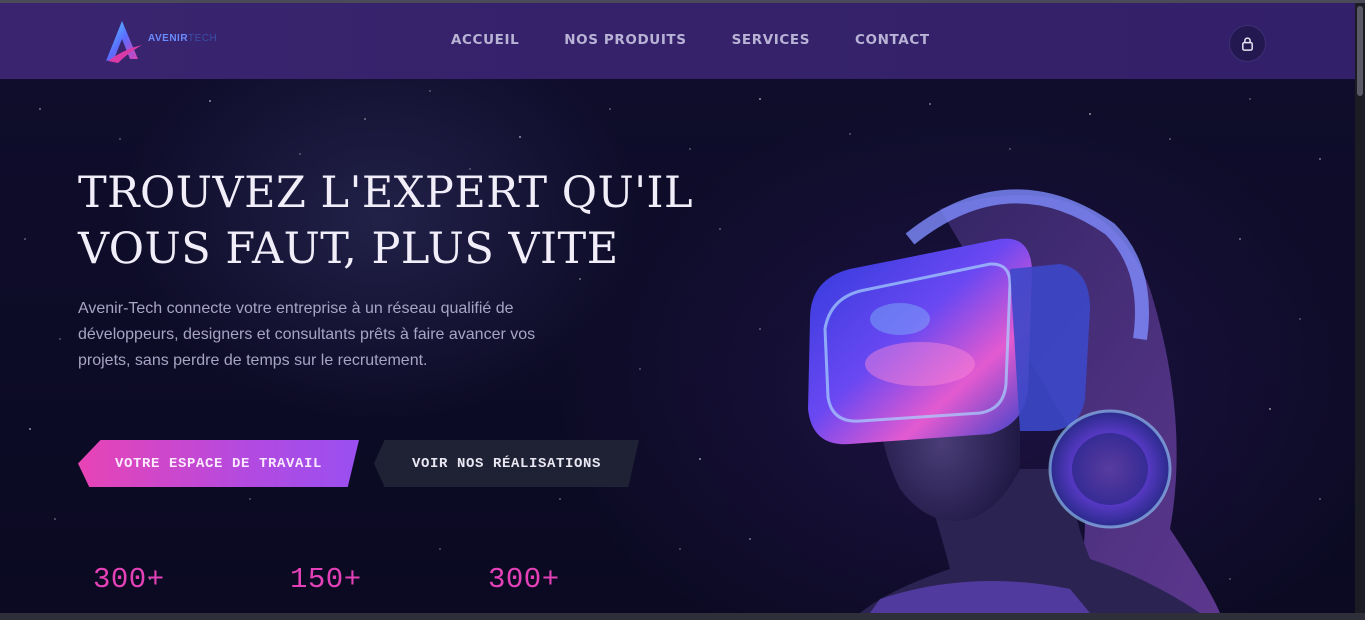  I want to click on workspace-button: VOTRE ESPACE DE TRAVAIL, so click(218, 463).